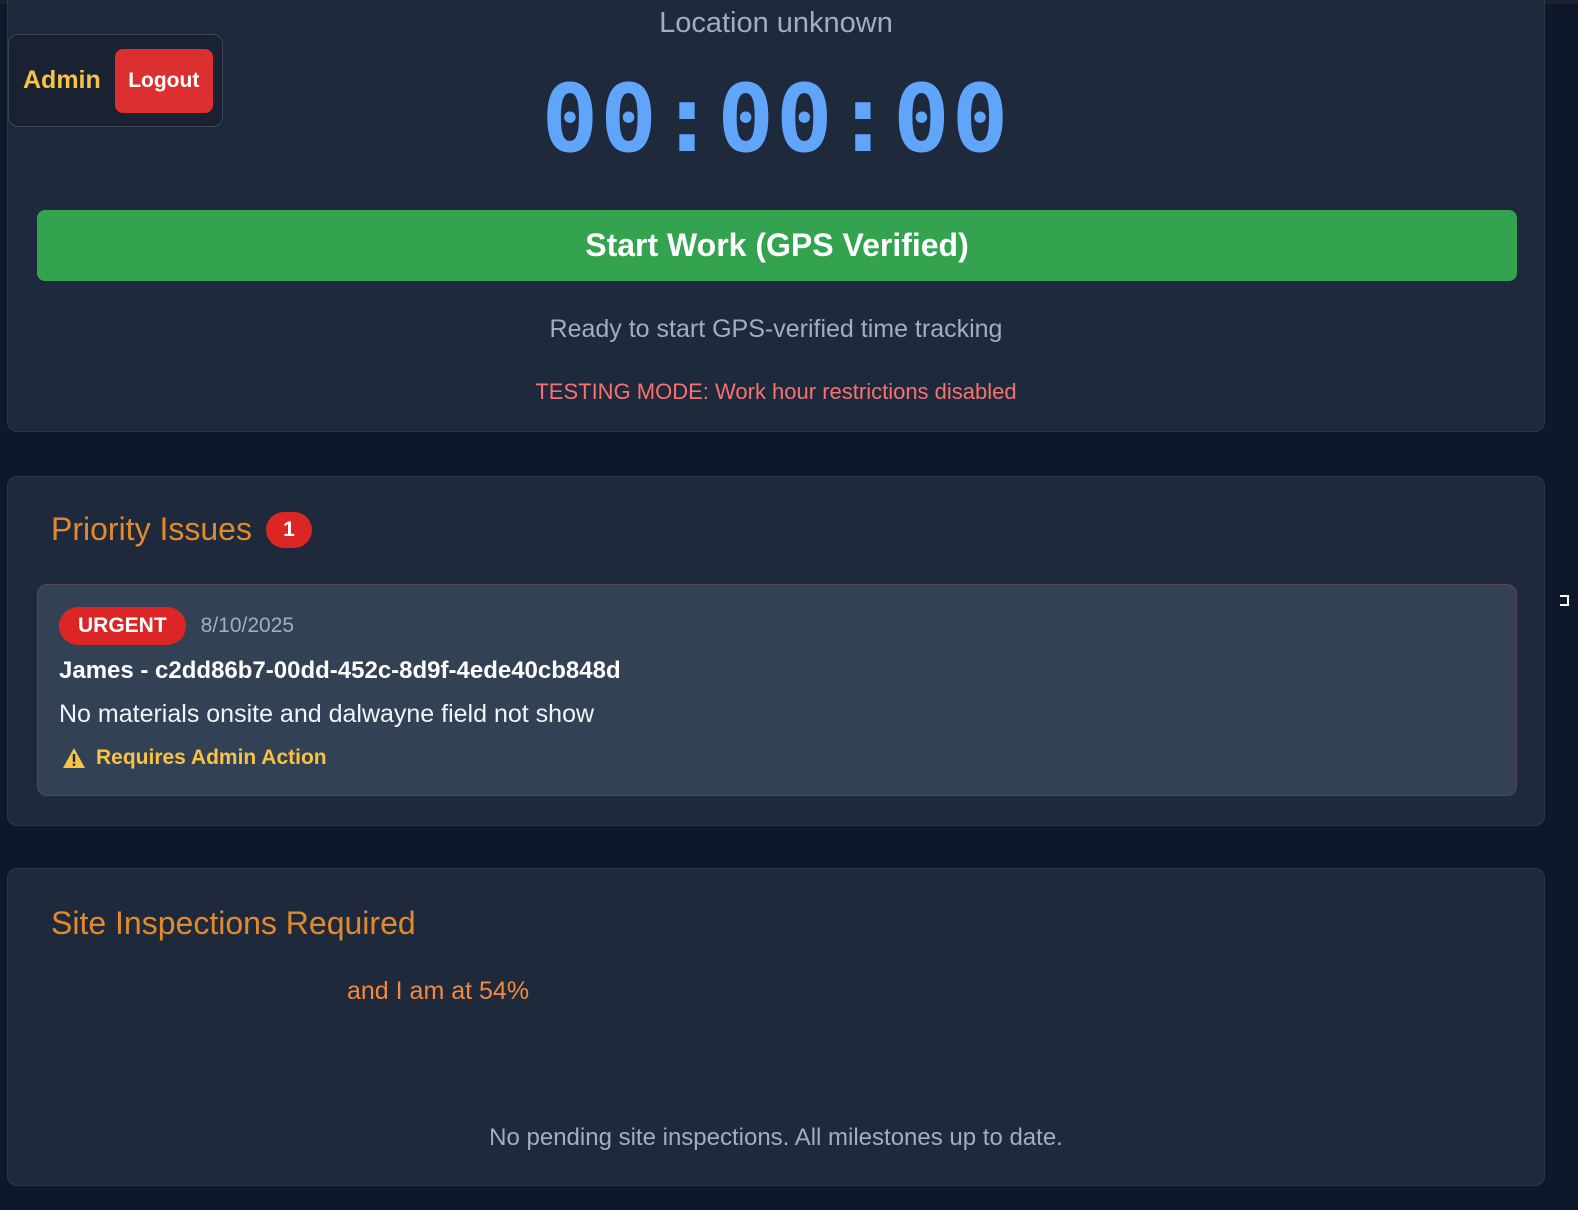 Image resolution: width=1578 pixels, height=1210 pixels. Describe the element at coordinates (247, 625) in the screenshot. I see `issue-date: 8/10/2025` at that location.